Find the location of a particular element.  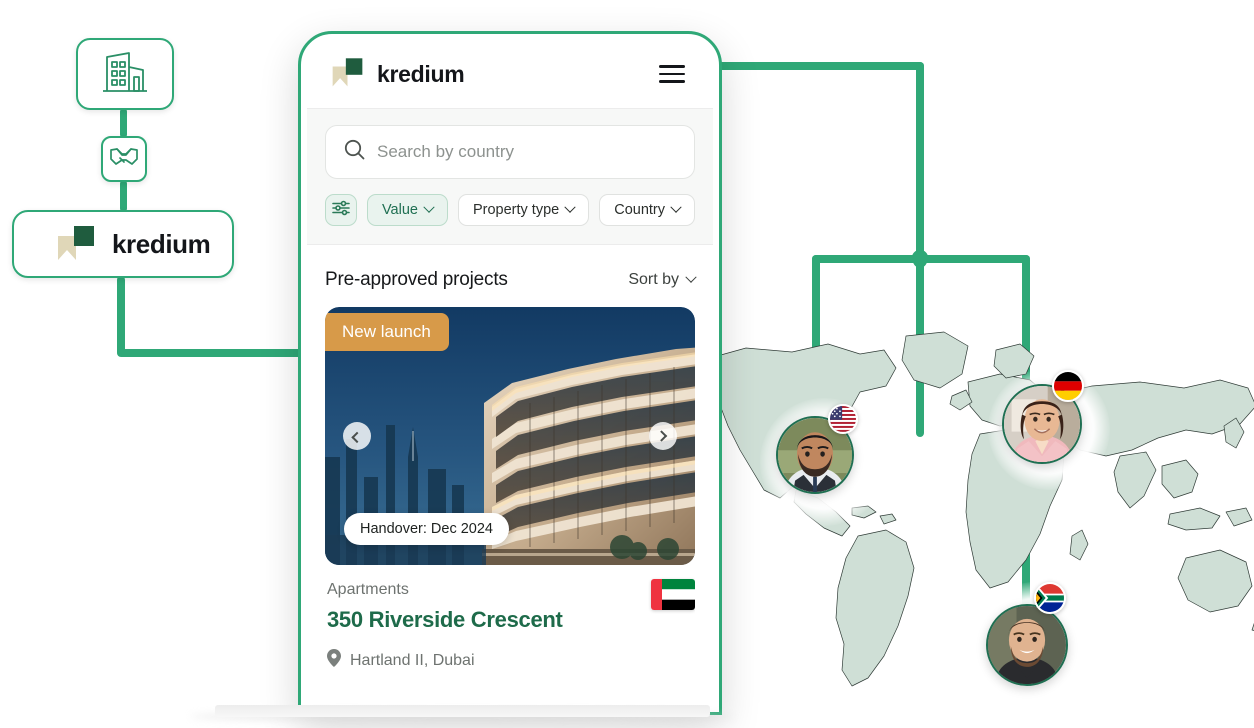

sort-by-button: Sort by is located at coordinates (662, 280).